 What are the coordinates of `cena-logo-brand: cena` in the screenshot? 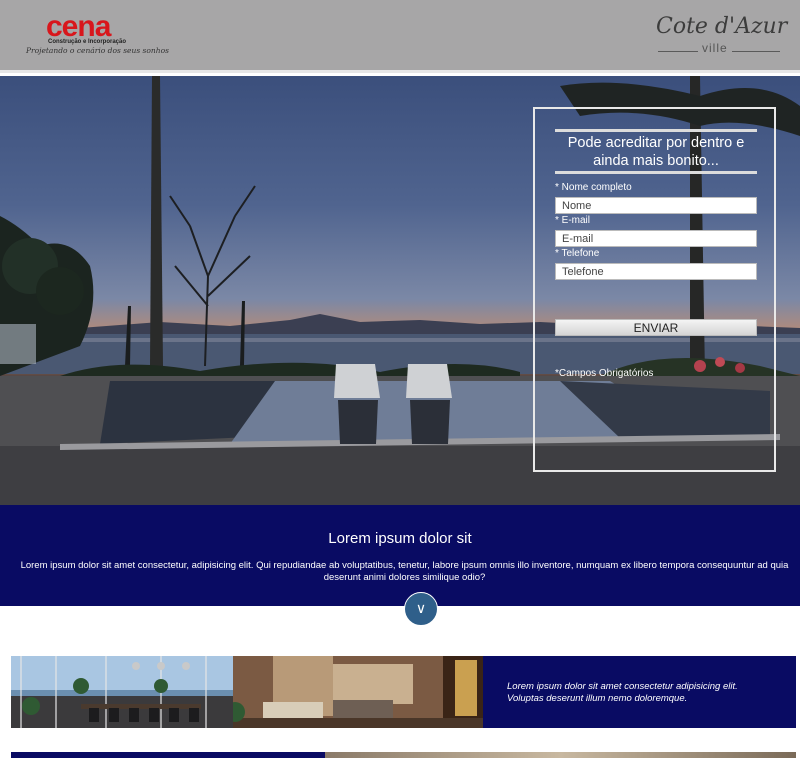 It's located at (78, 26).